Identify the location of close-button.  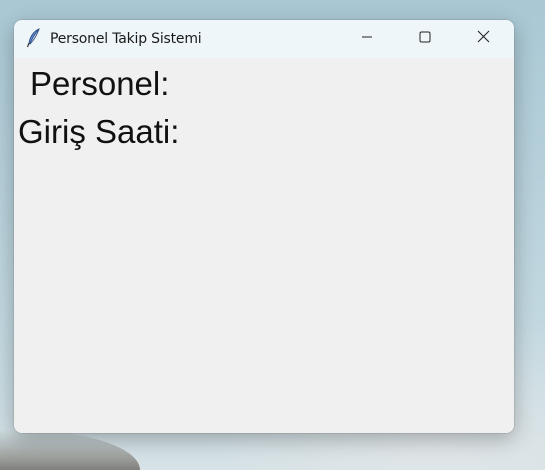
(483, 39).